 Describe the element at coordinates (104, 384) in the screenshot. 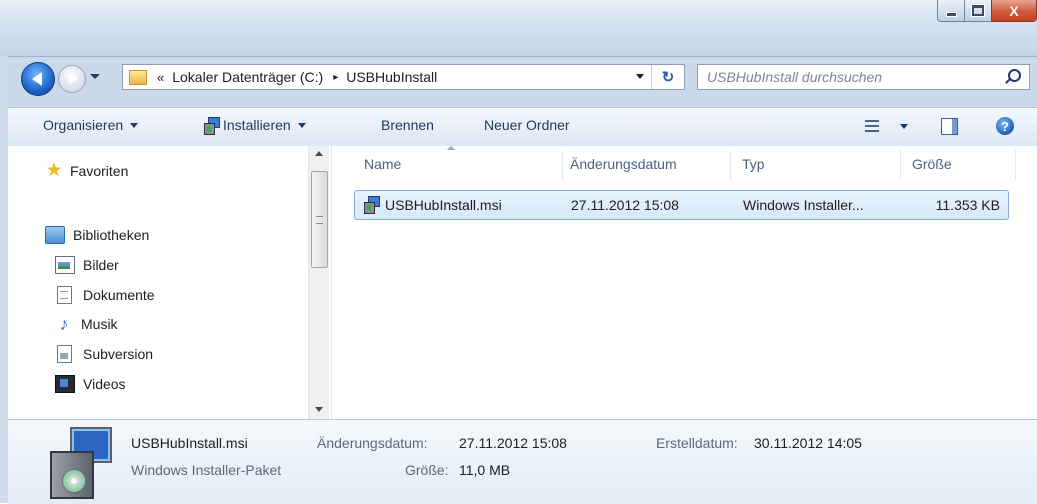

I see `nav-item-label: Videos` at that location.